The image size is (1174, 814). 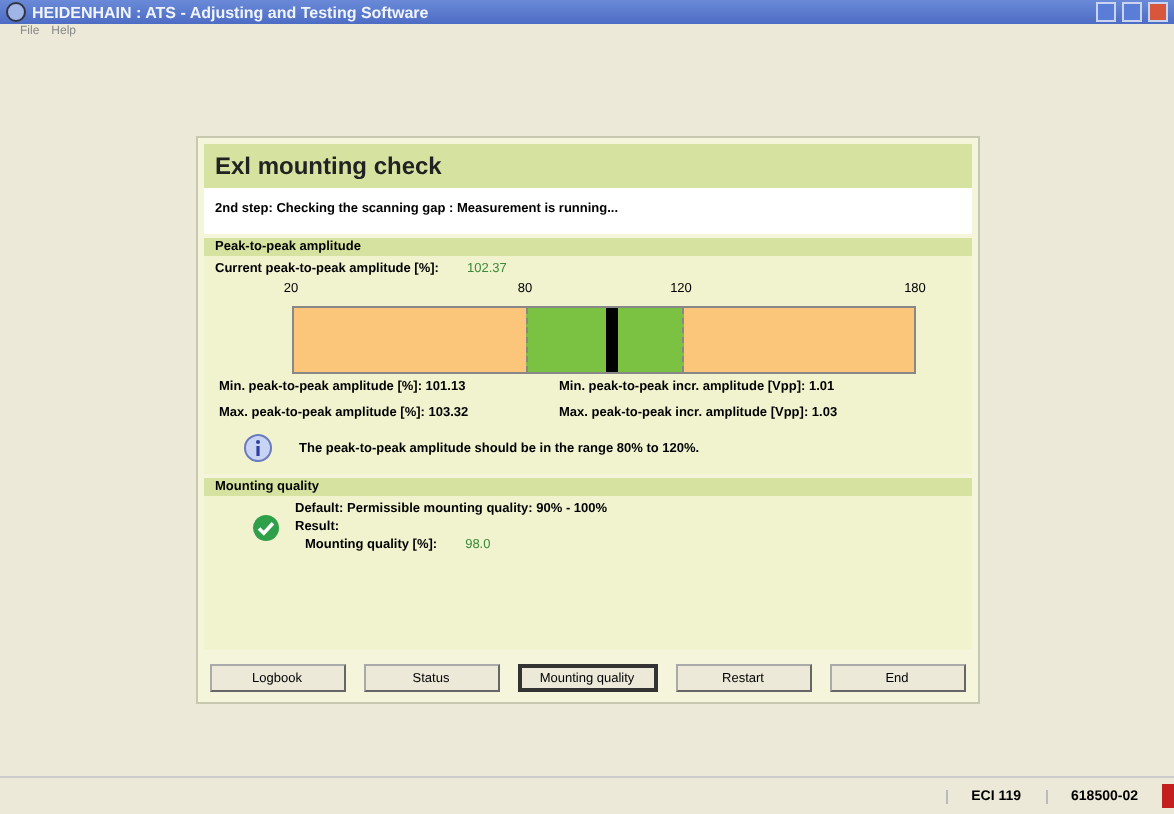 What do you see at coordinates (587, 166) in the screenshot?
I see `dialog-title: Exl mounting check` at bounding box center [587, 166].